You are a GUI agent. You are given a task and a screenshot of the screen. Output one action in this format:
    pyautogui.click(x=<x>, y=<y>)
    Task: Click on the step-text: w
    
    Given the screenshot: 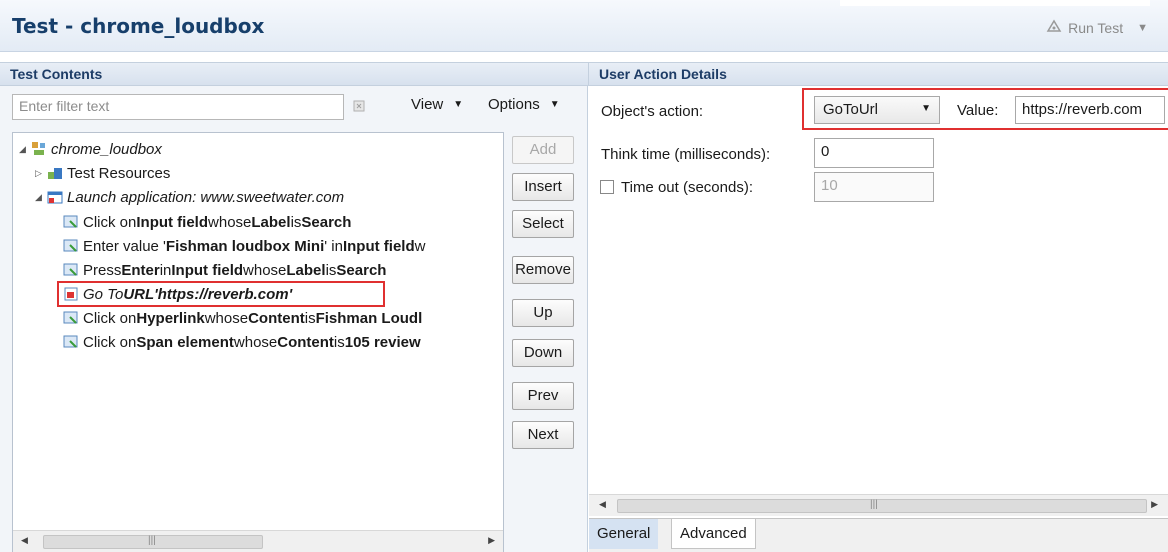 What is the action you would take?
    pyautogui.click(x=420, y=246)
    